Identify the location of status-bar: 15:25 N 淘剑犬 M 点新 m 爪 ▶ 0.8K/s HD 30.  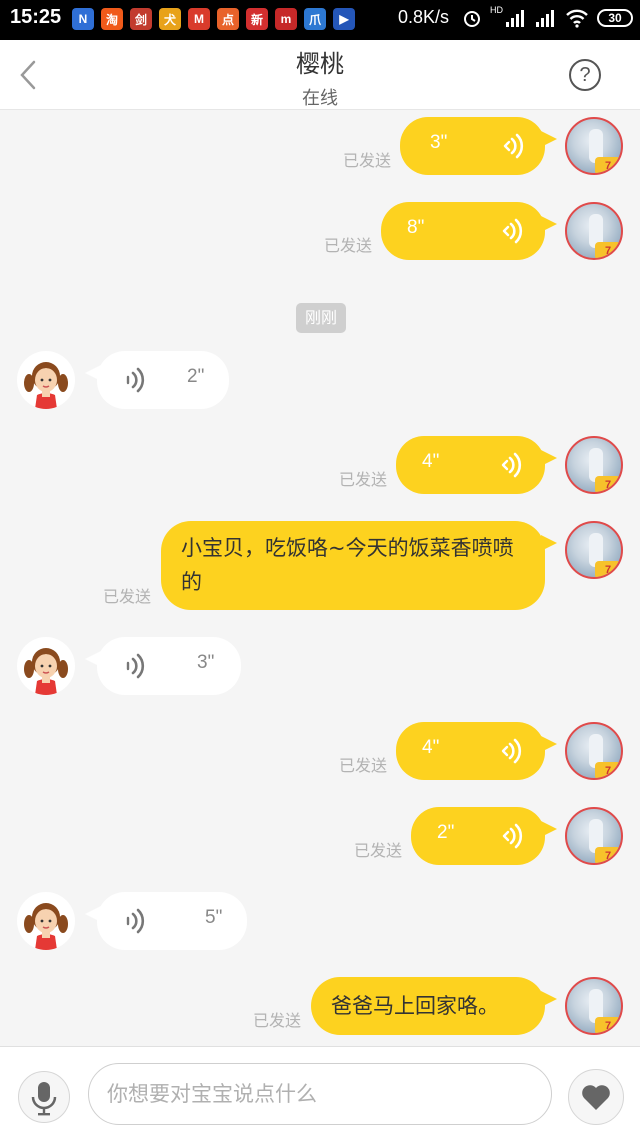
(320, 20).